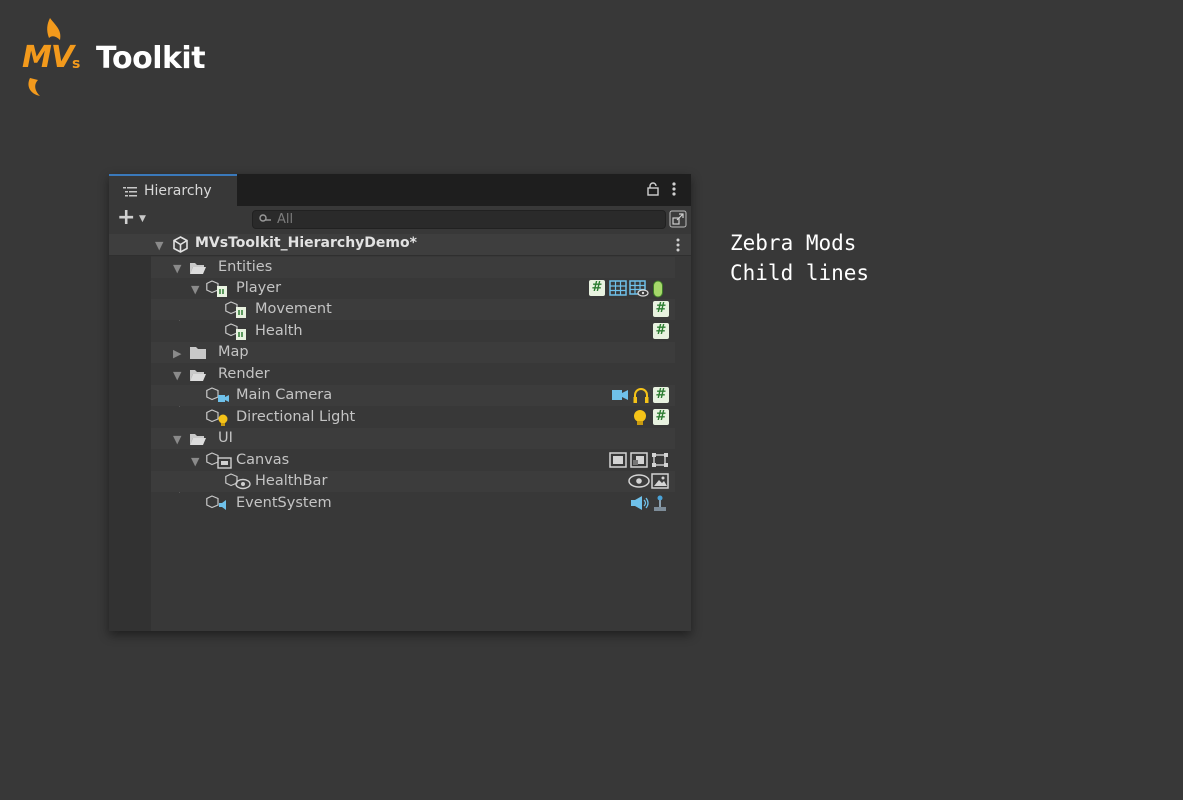 The height and width of the screenshot is (800, 1183). I want to click on list-item: ▶ Map, so click(413, 352).